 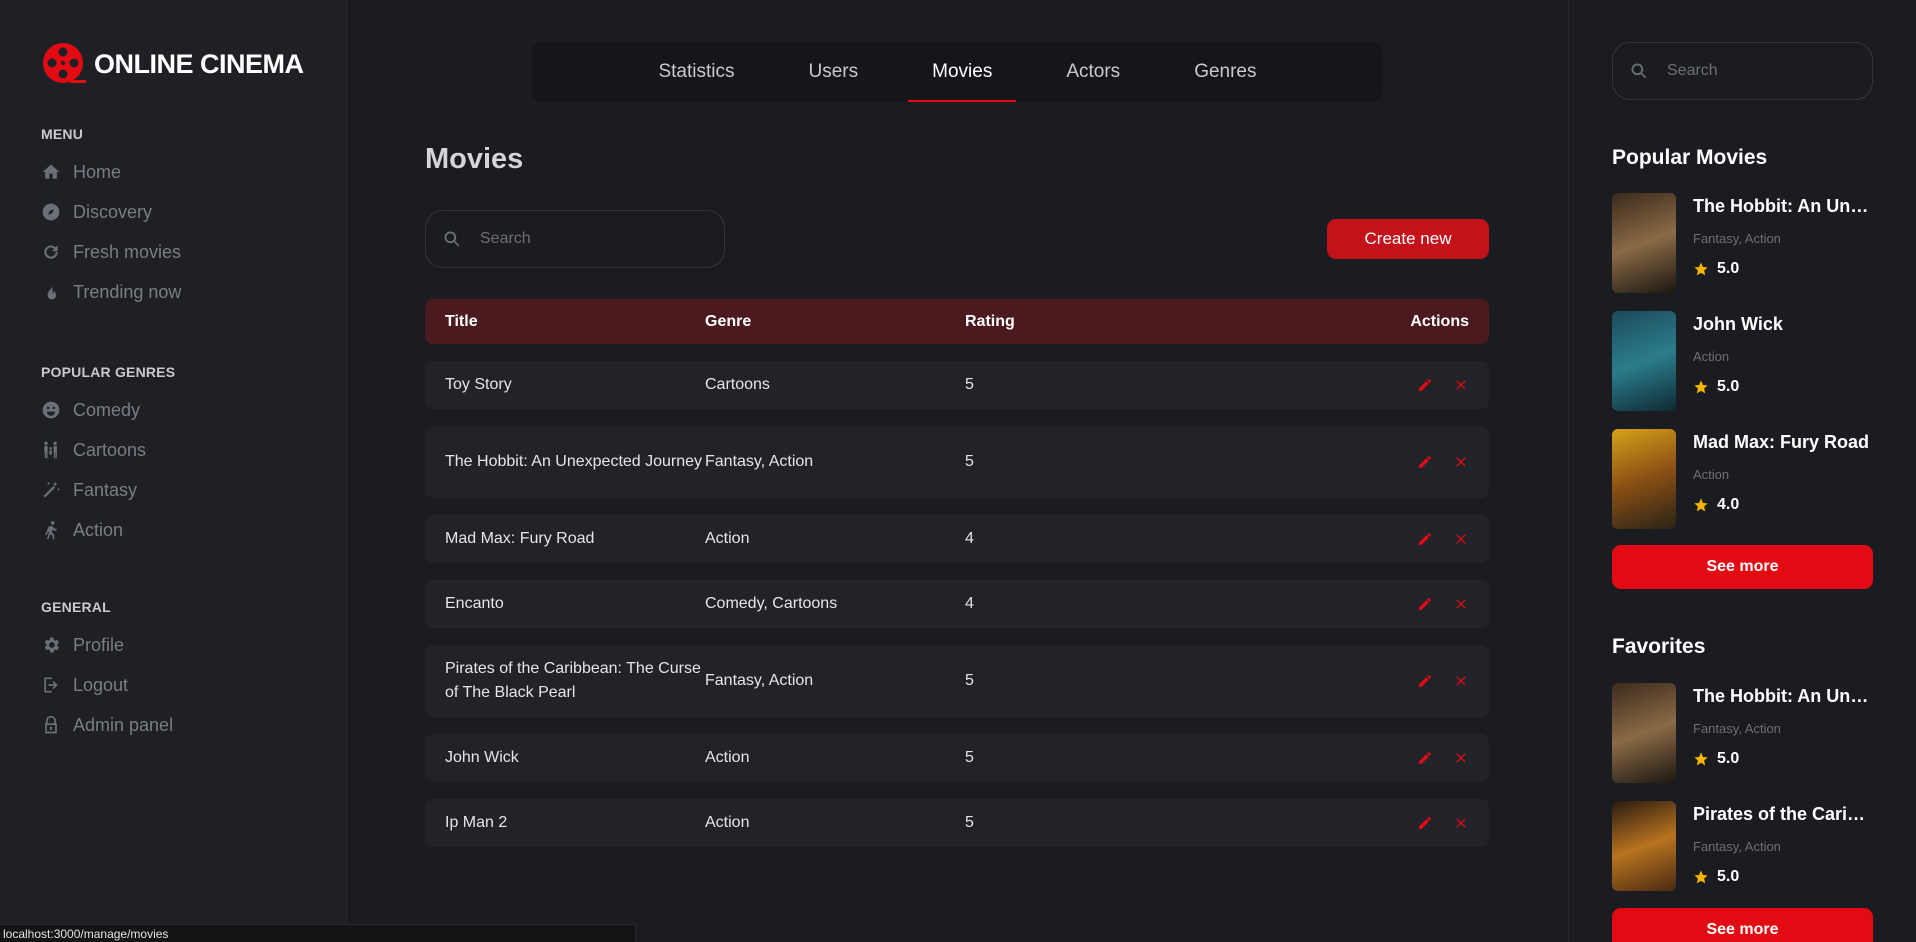 I want to click on tab-movies: Movies, so click(x=962, y=72).